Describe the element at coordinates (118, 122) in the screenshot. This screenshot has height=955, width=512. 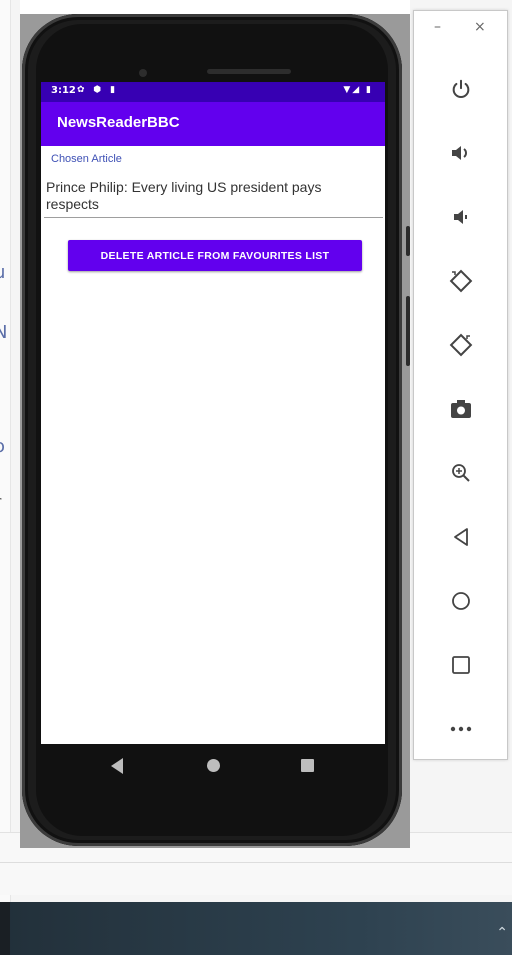
I see `app-title: NewsReaderBBC` at that location.